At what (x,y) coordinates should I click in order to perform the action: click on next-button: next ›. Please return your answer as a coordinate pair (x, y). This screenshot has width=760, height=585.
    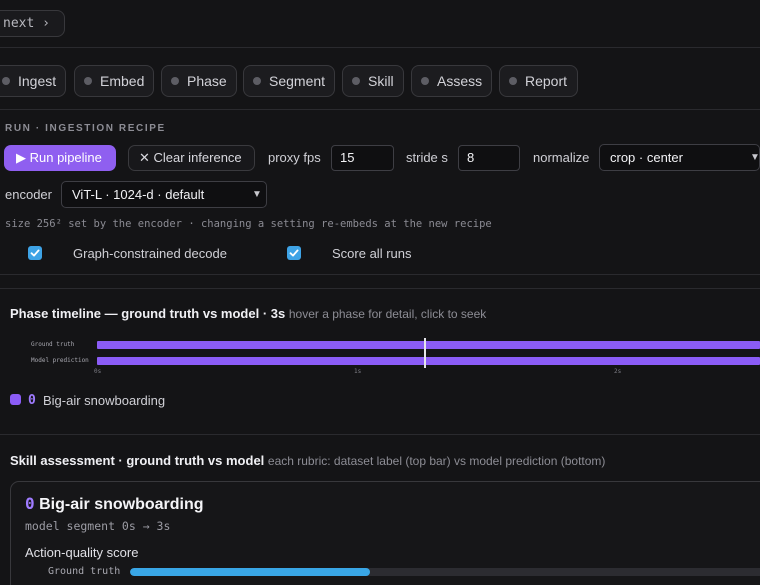
    Looking at the image, I should click on (32, 23).